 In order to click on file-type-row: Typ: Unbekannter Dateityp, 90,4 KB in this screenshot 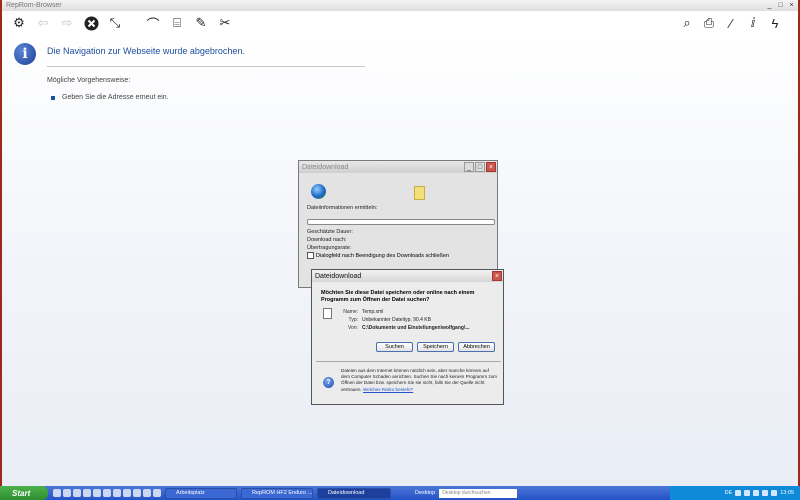, I will do `click(383, 320)`.